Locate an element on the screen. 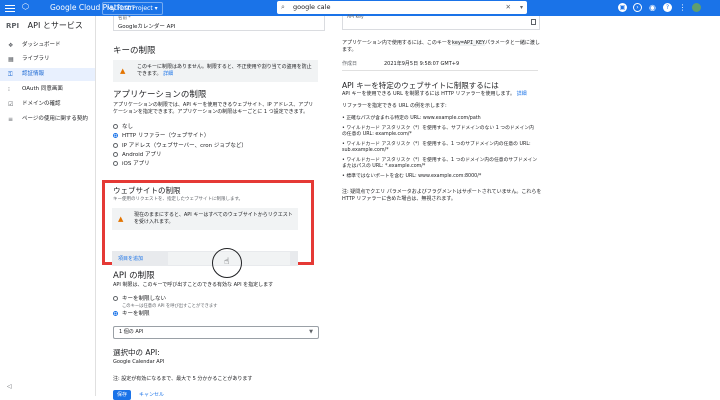 This screenshot has height=400, width=720. sidebar-item-page-usage-agreements: ≡ ページの使用に関する契約 is located at coordinates (47, 119).